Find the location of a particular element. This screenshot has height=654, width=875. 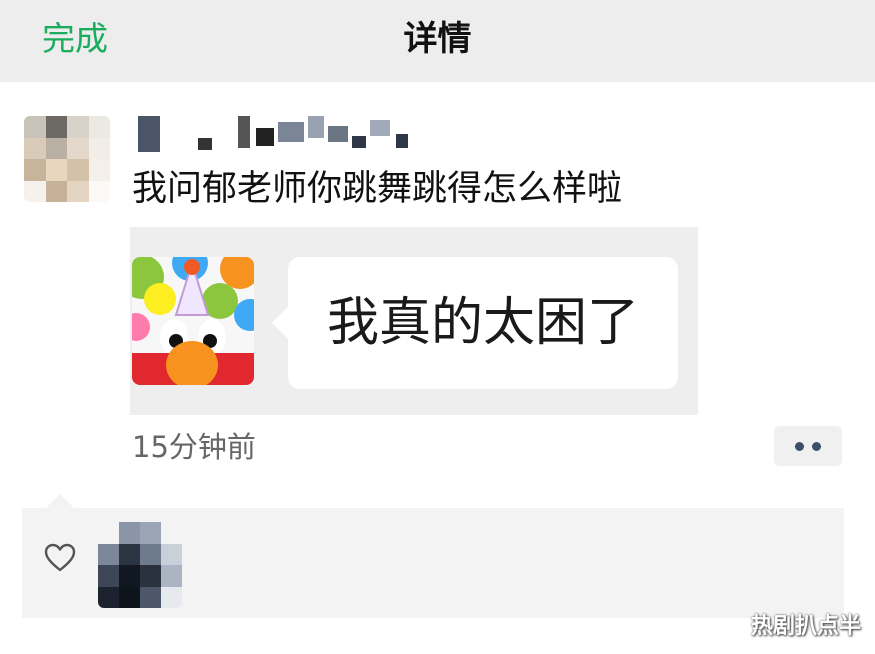

username-blurred is located at coordinates (283, 133).